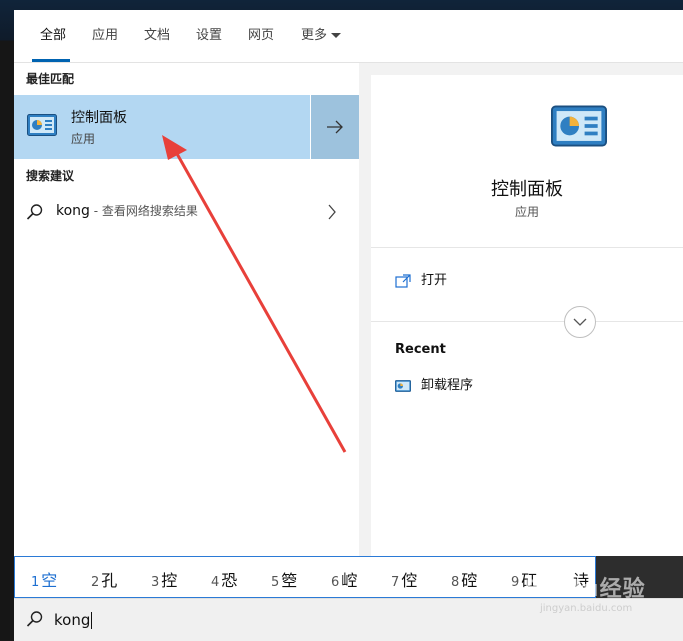 This screenshot has height=641, width=683. I want to click on tab-all: 全部, so click(53, 36).